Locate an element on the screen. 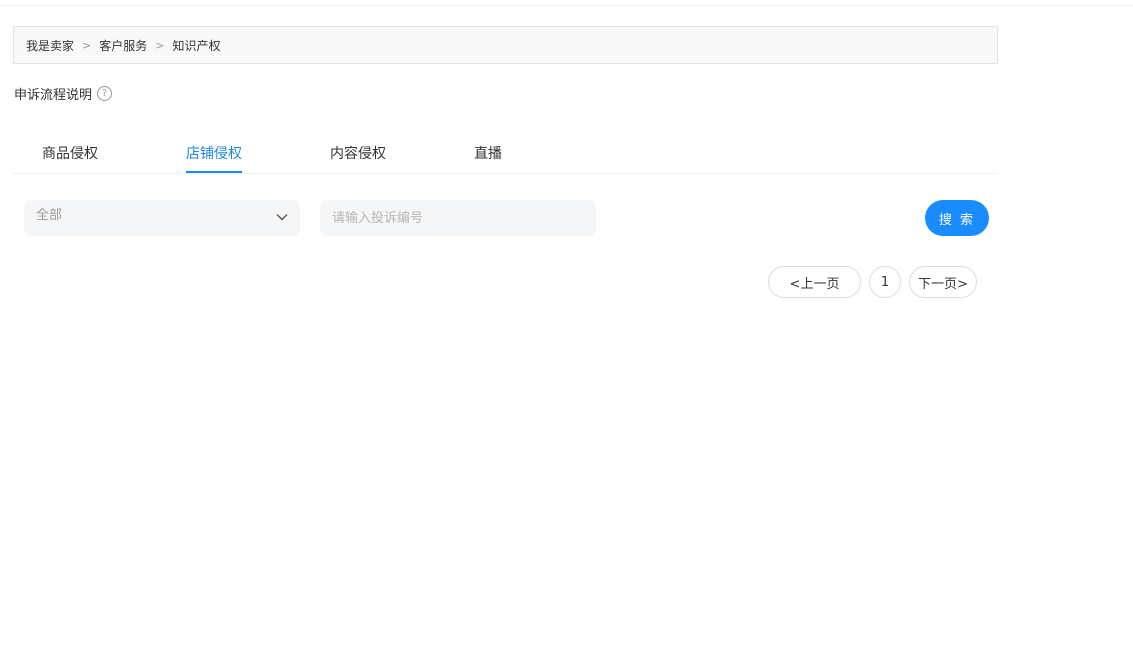 The width and height of the screenshot is (1133, 660). appeal-process-link: 申诉流程说明 ? is located at coordinates (63, 93).